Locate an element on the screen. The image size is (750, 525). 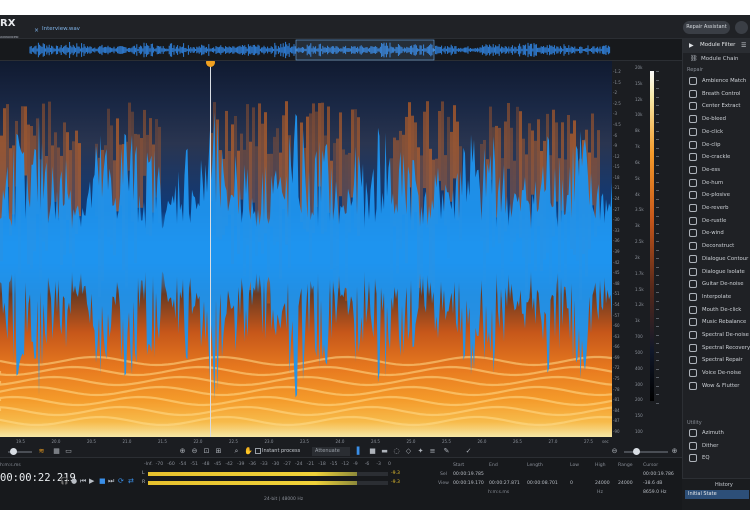
module-interpolate: Interpolate is located at coordinates (716, 297).